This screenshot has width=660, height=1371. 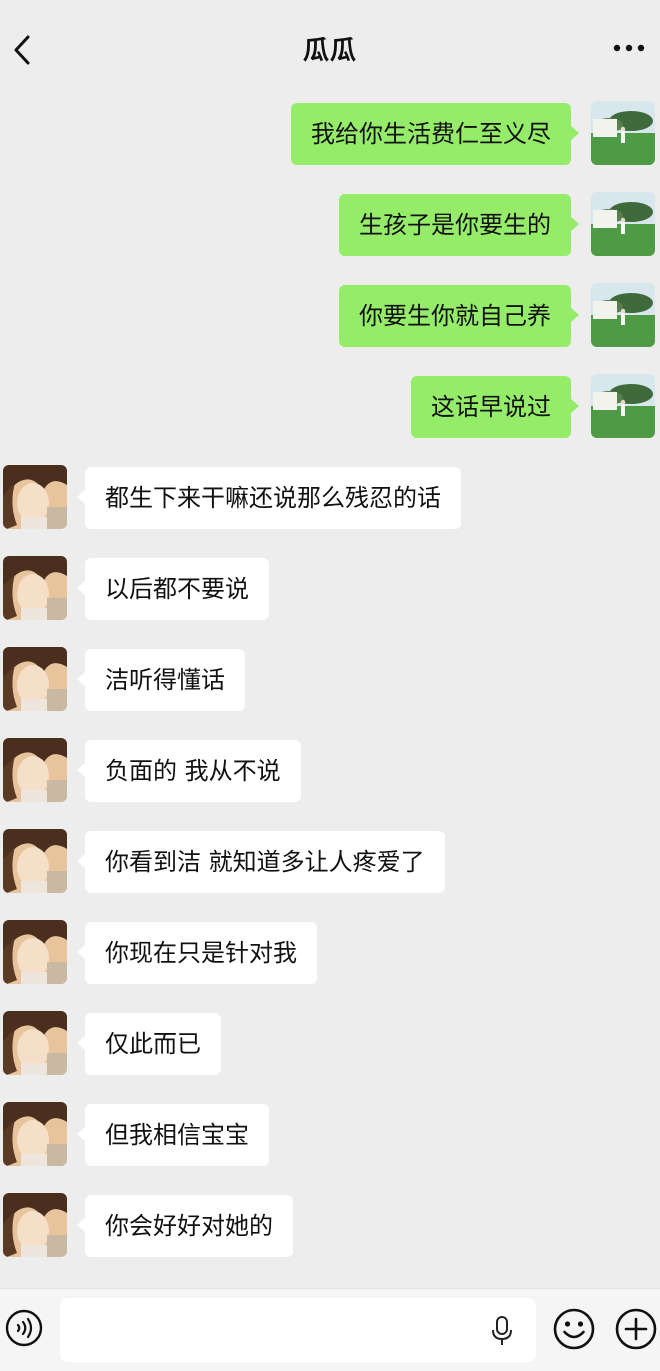 What do you see at coordinates (330, 316) in the screenshot?
I see `message-row-outgoing: 你要生你就自己养` at bounding box center [330, 316].